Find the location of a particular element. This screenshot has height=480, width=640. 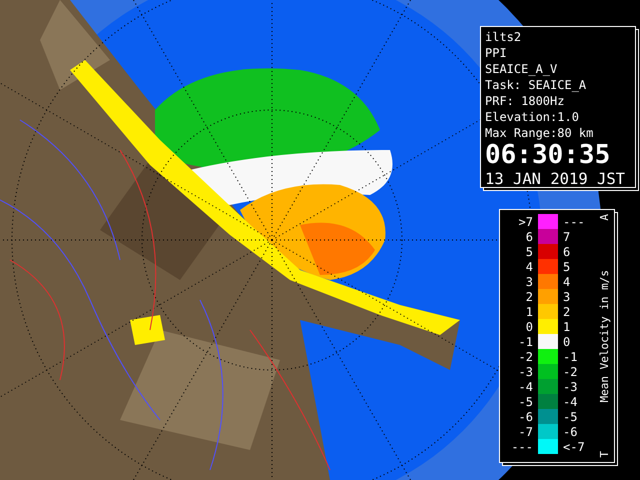

info-text: PRF: 1800Hz is located at coordinates (525, 101).